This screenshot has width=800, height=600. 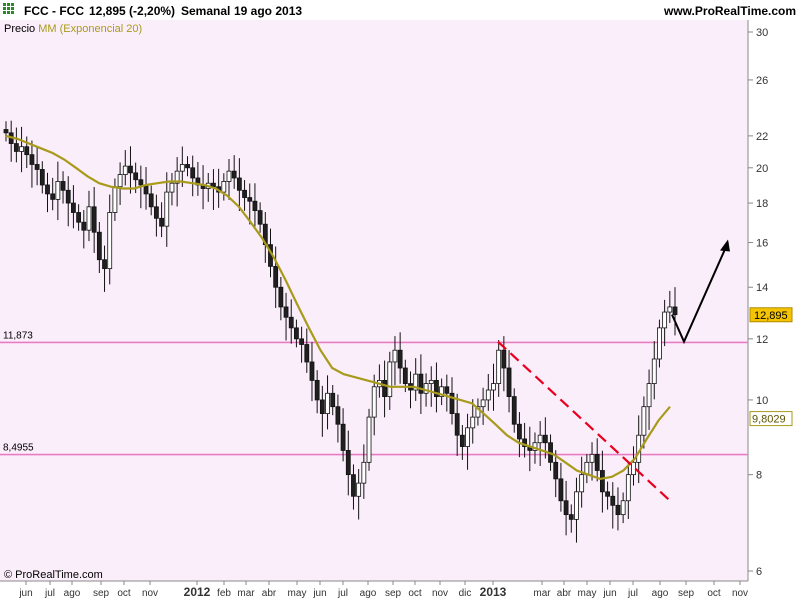 What do you see at coordinates (197, 592) in the screenshot?
I see `x-tick-label: 2012` at bounding box center [197, 592].